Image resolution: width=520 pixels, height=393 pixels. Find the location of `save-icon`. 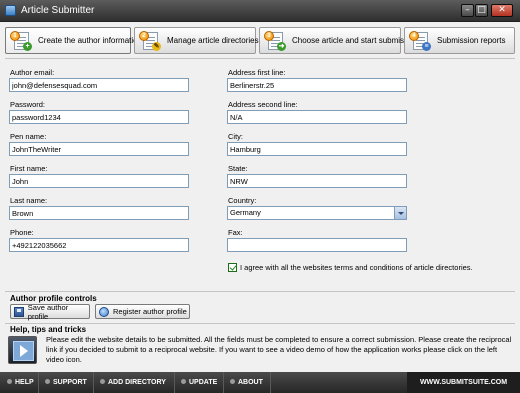

save-icon is located at coordinates (19, 311).